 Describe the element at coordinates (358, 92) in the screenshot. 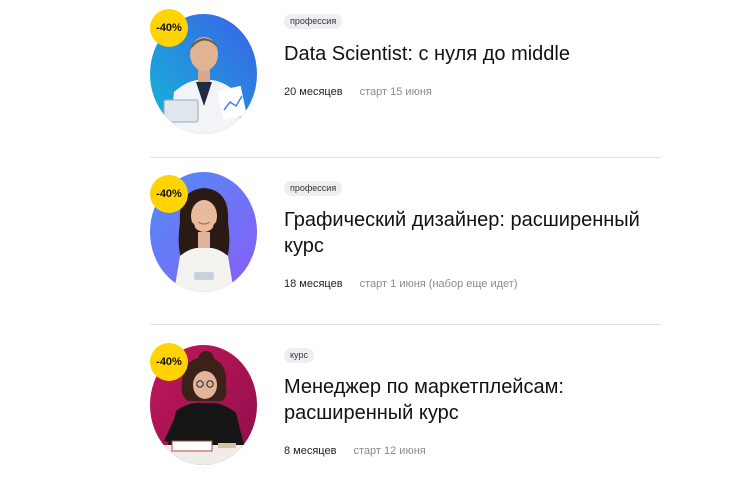

I see `course-meta: 20 месяцев старт 15 июня` at that location.